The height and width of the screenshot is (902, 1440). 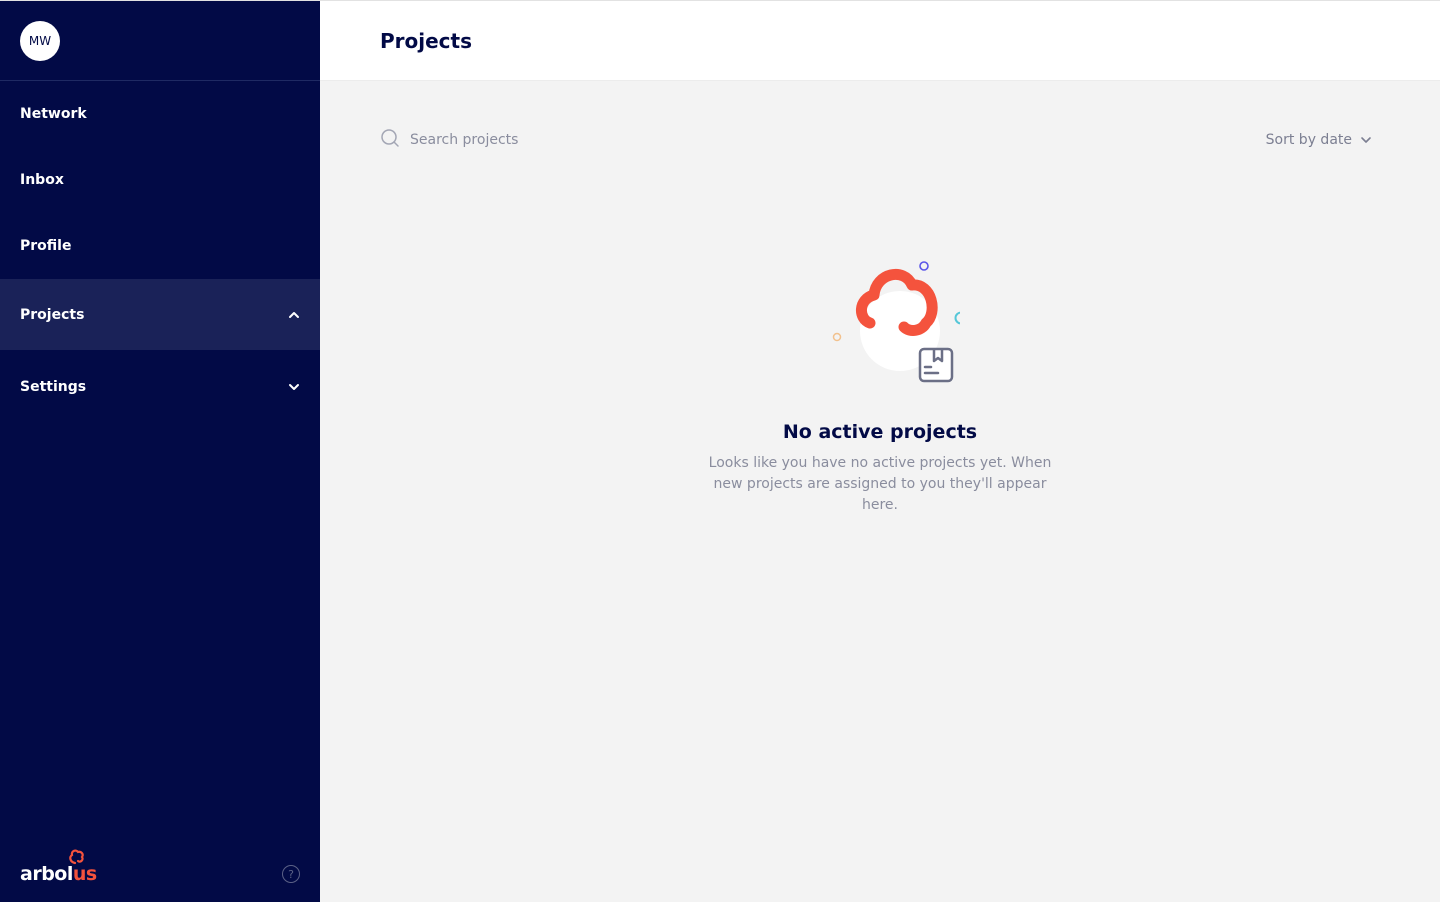 I want to click on avatar-row: MW, so click(x=160, y=41).